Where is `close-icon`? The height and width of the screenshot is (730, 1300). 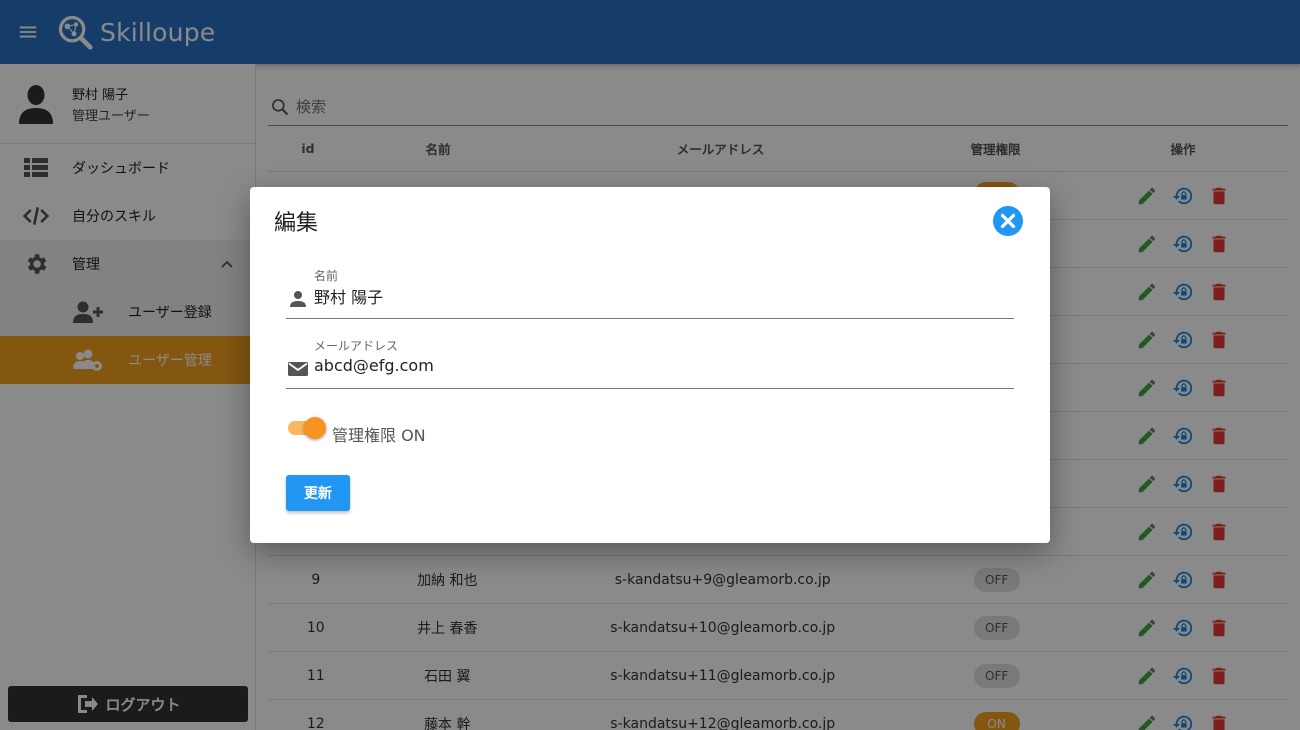
close-icon is located at coordinates (1008, 221).